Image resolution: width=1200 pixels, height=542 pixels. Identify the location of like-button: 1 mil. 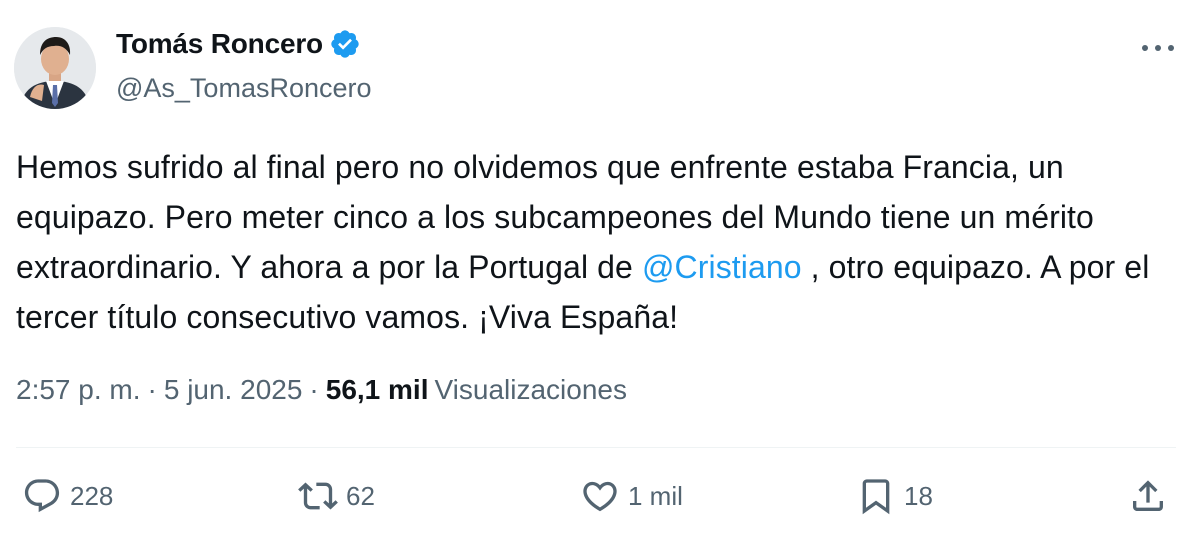
(631, 496).